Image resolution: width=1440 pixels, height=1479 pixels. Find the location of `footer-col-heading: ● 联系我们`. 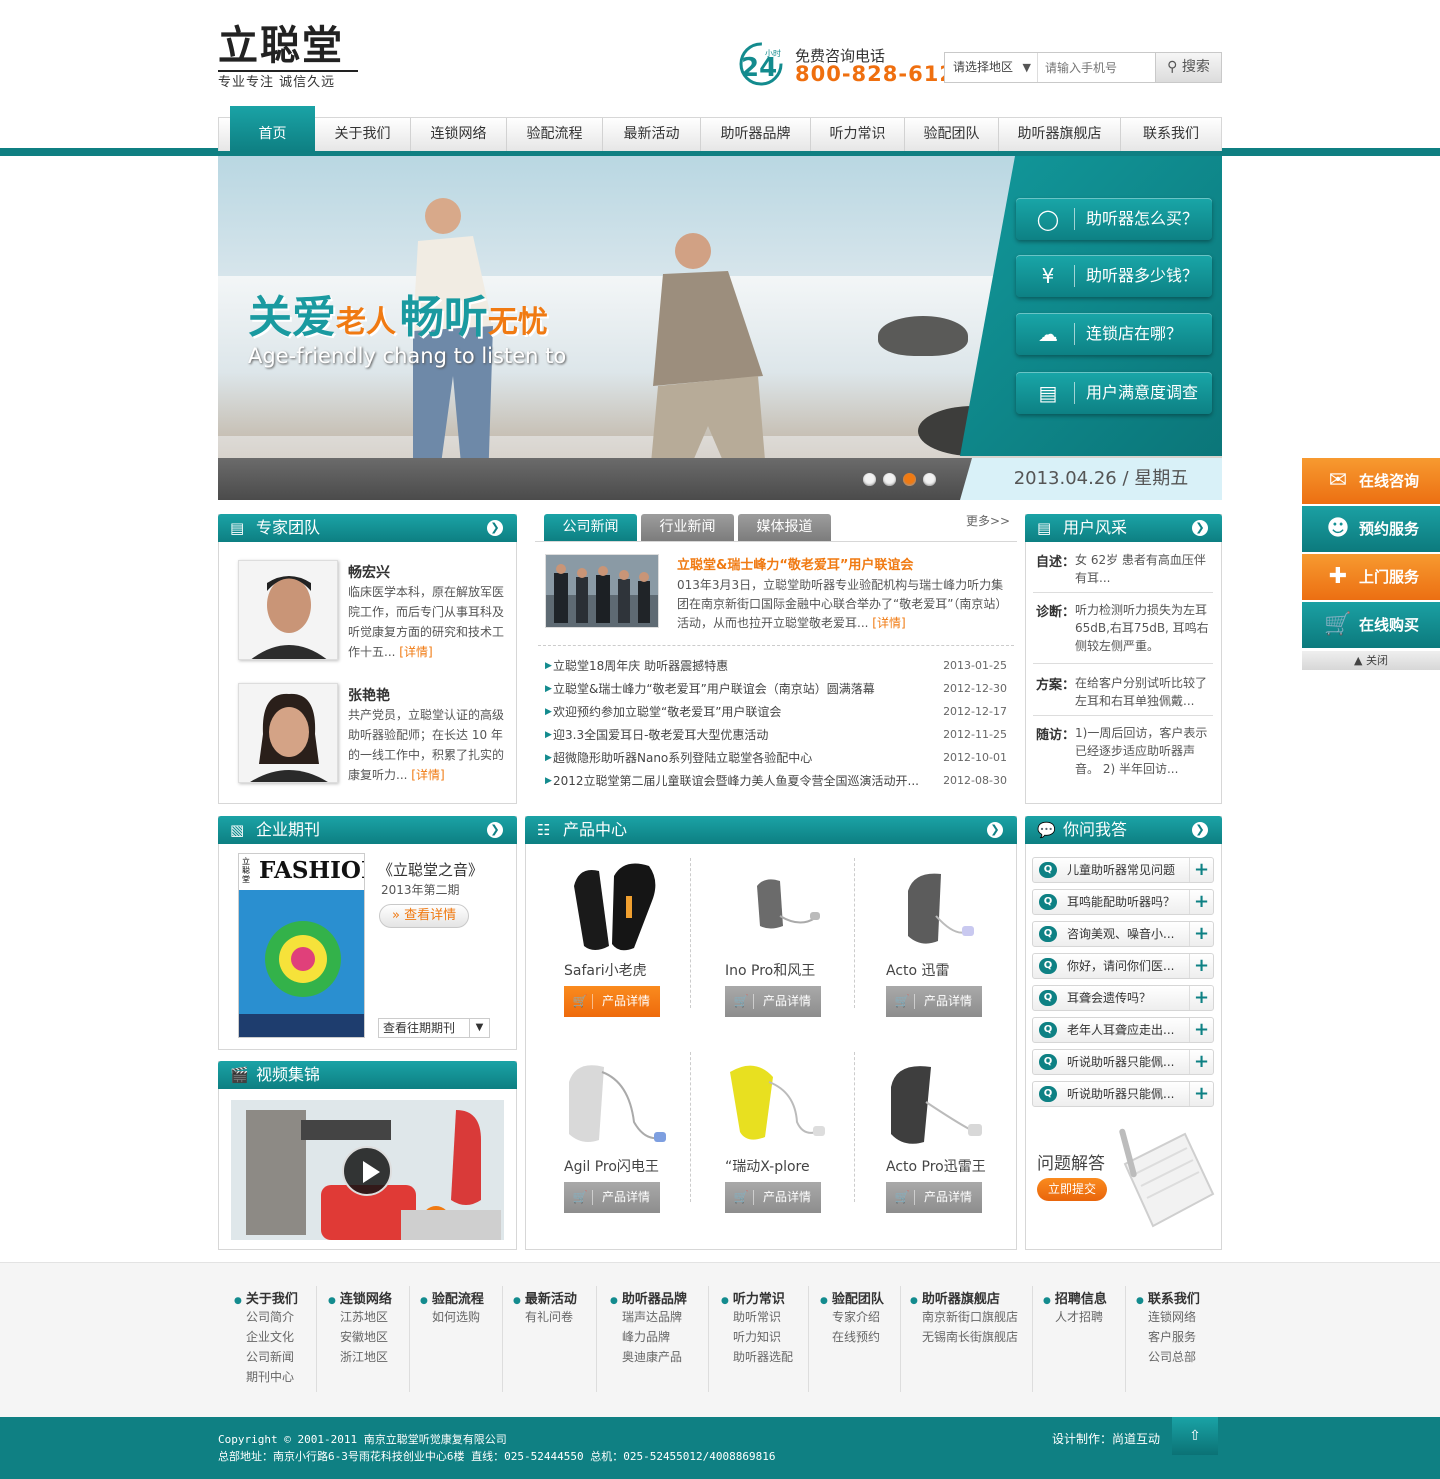

footer-col-heading: ● 联系我们 is located at coordinates (1168, 1297).